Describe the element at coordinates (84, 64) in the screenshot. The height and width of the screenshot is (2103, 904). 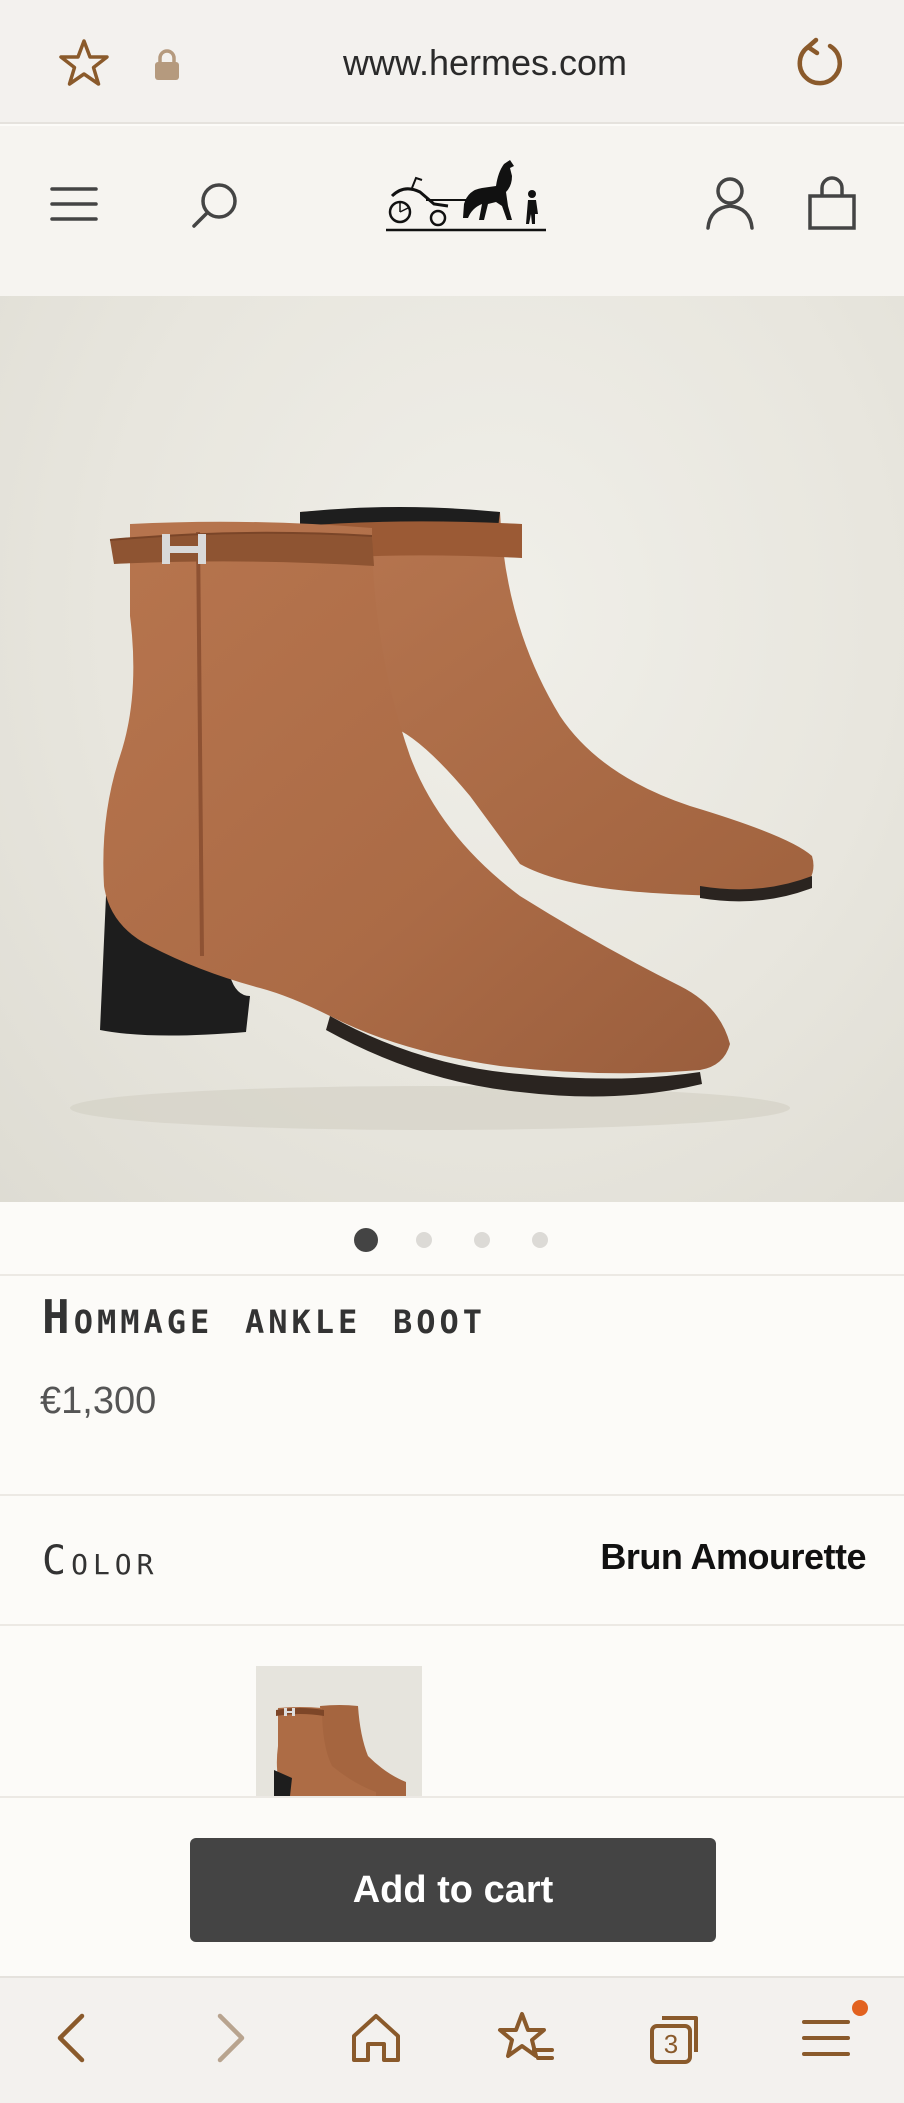
I see `star-icon` at that location.